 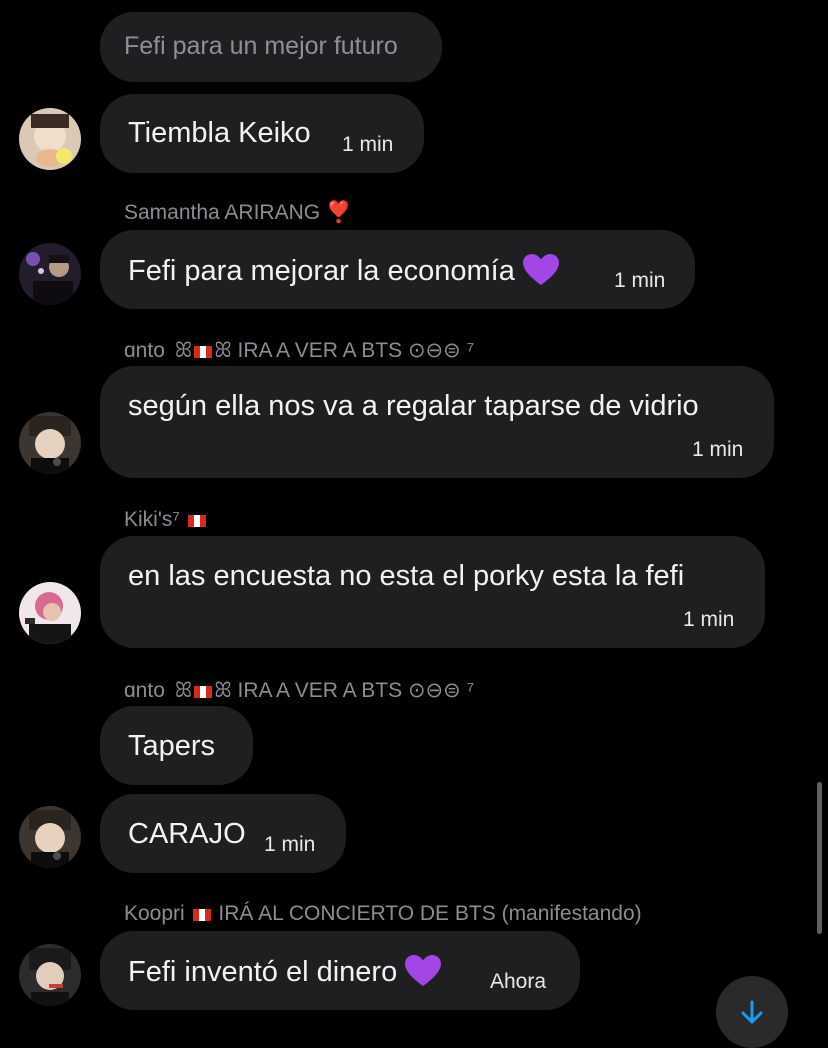 What do you see at coordinates (819, 858) in the screenshot?
I see `scrollbar-thumb` at bounding box center [819, 858].